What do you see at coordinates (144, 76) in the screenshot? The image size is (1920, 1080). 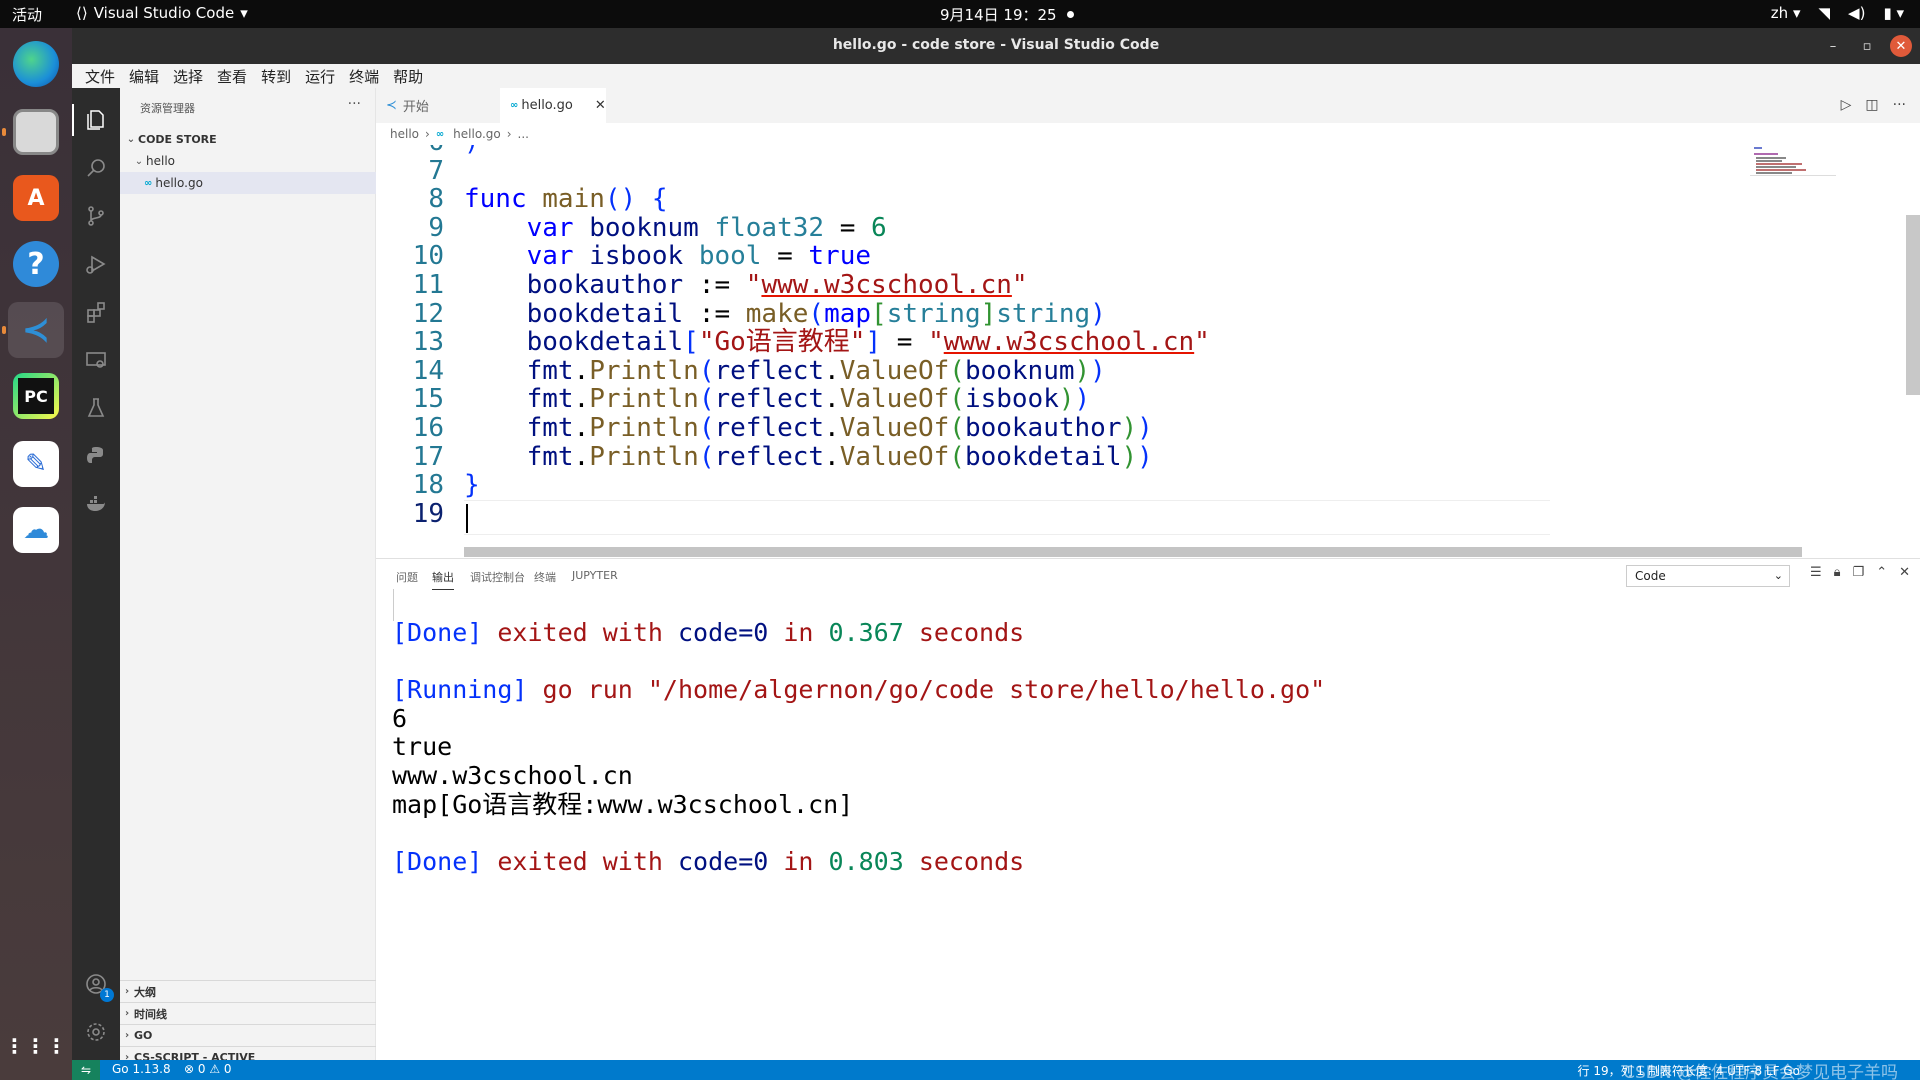 I see `menu-edit: 编辑` at bounding box center [144, 76].